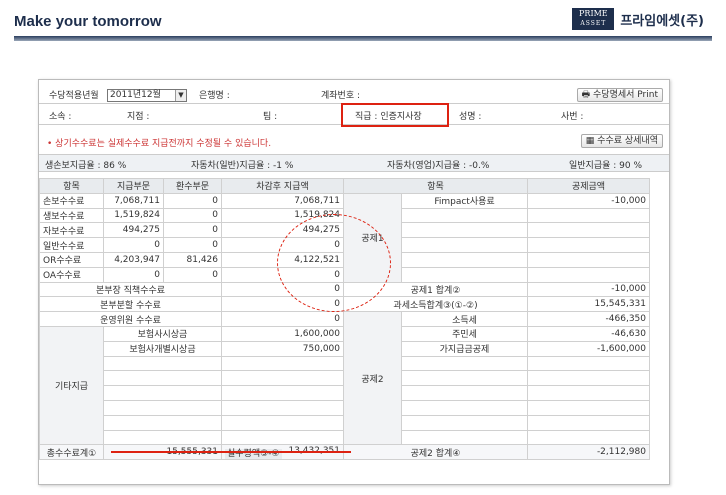  Describe the element at coordinates (435, 186) in the screenshot. I see `col-ded-item: 항목` at that location.